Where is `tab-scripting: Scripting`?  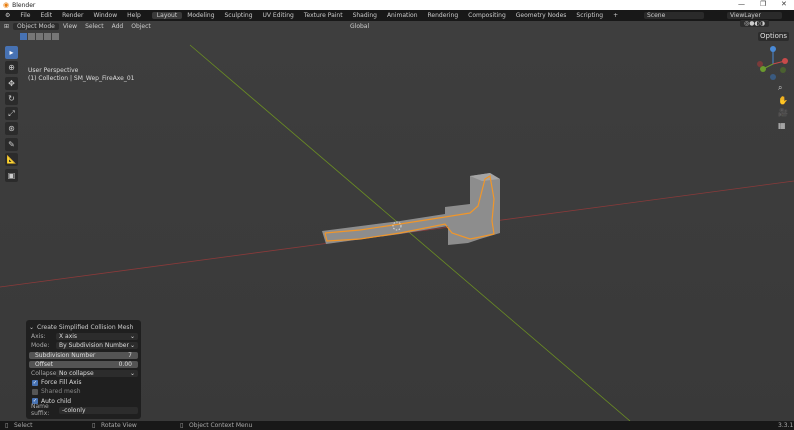
tab-scripting: Scripting is located at coordinates (589, 15).